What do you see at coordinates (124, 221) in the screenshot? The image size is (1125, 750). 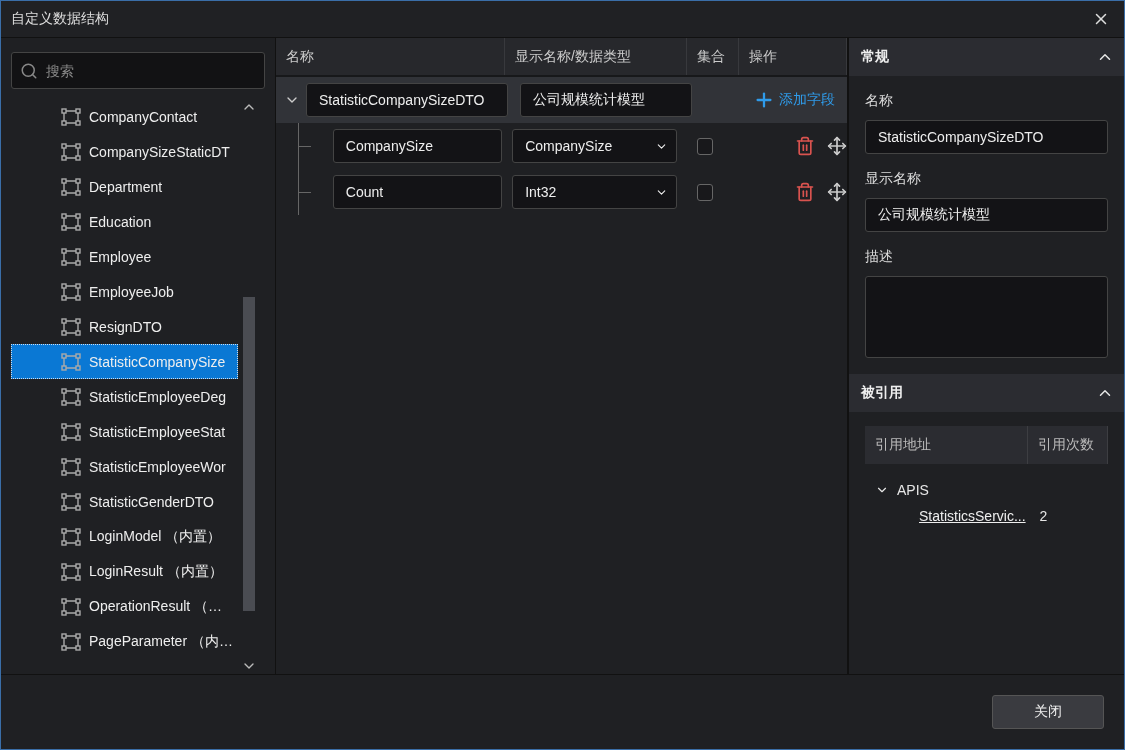 I see `list-item: Education` at bounding box center [124, 221].